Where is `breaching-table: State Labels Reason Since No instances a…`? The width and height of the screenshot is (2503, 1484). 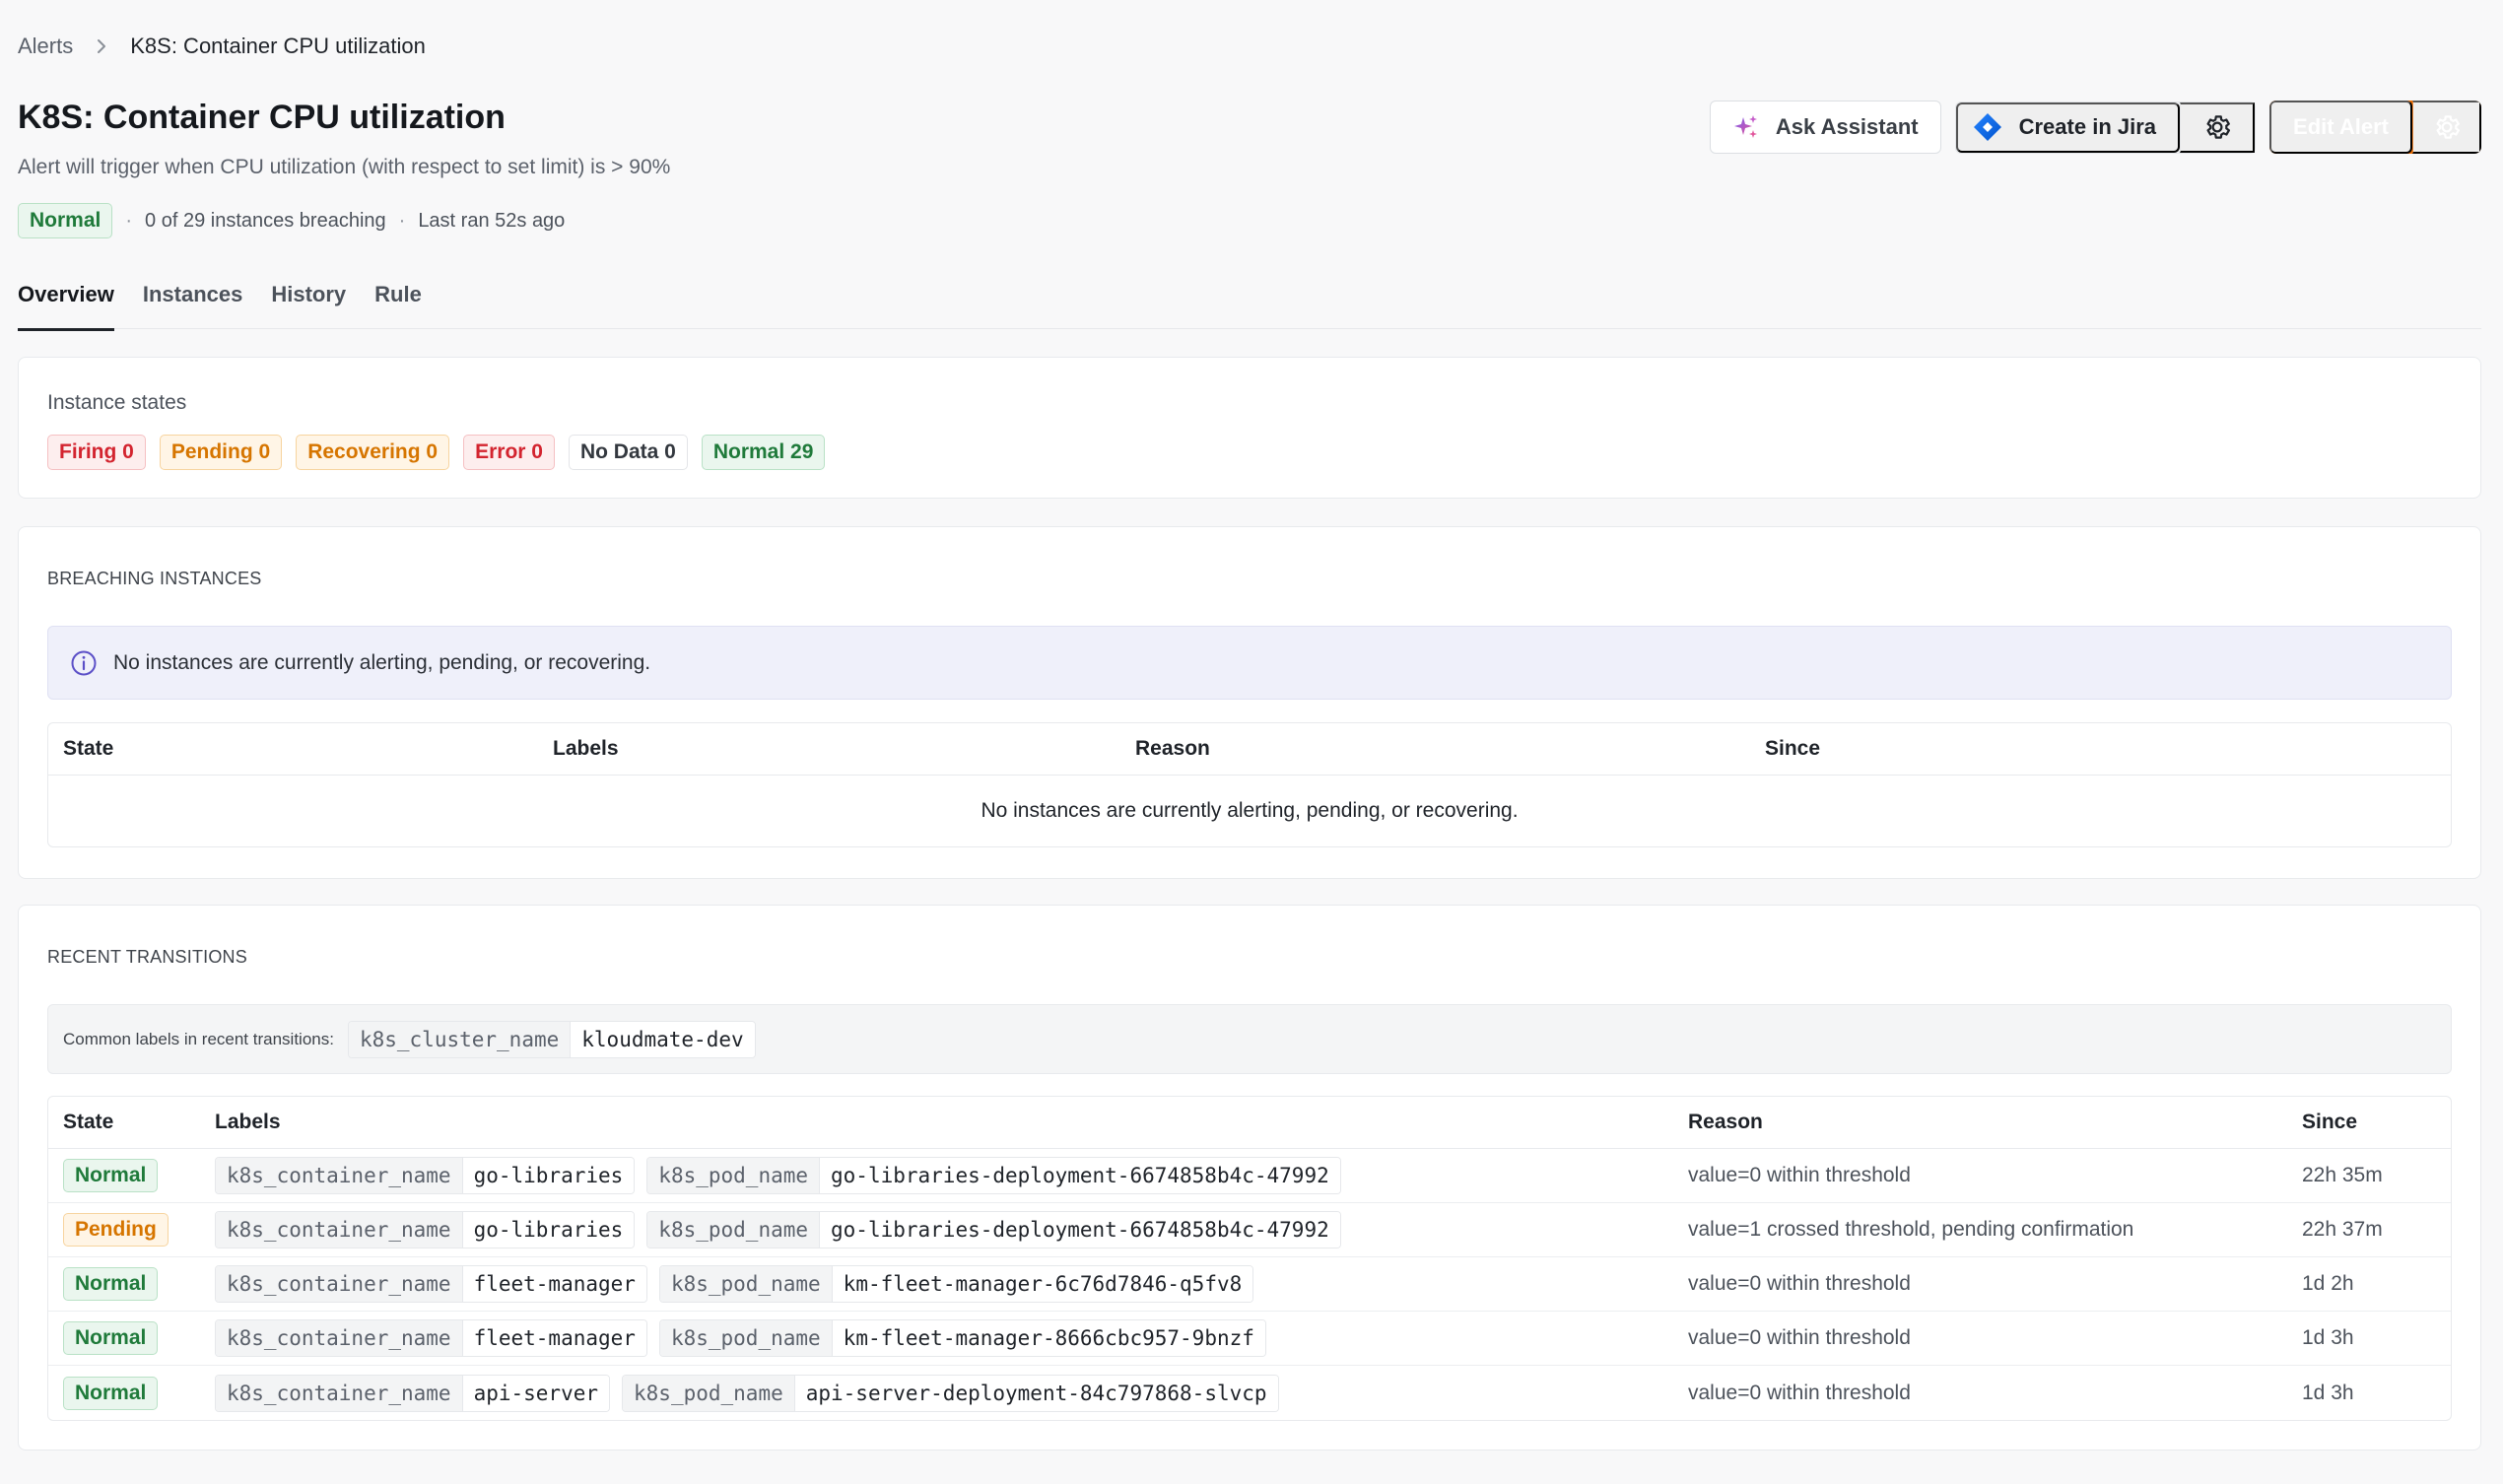
breaching-table: State Labels Reason Since No instances a… is located at coordinates (1249, 784).